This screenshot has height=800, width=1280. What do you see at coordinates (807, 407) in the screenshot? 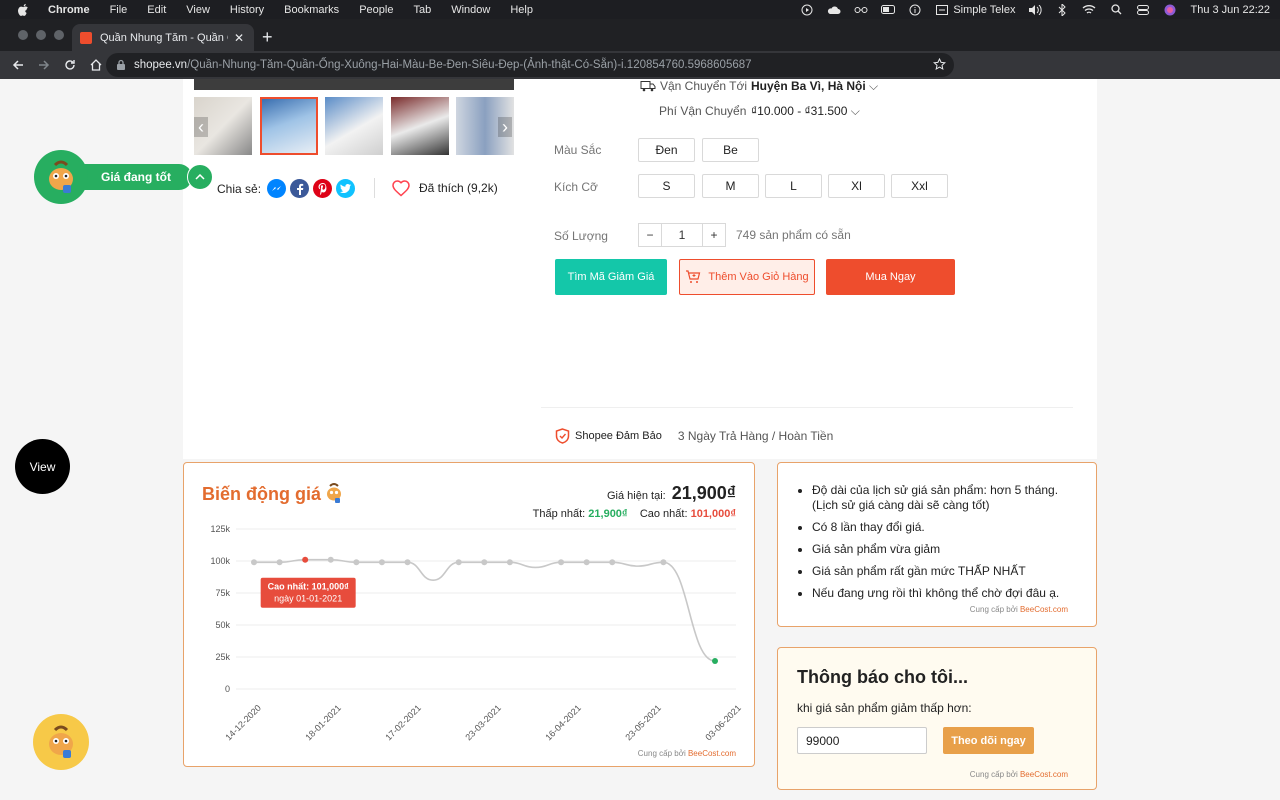
I see `section-divider` at bounding box center [807, 407].